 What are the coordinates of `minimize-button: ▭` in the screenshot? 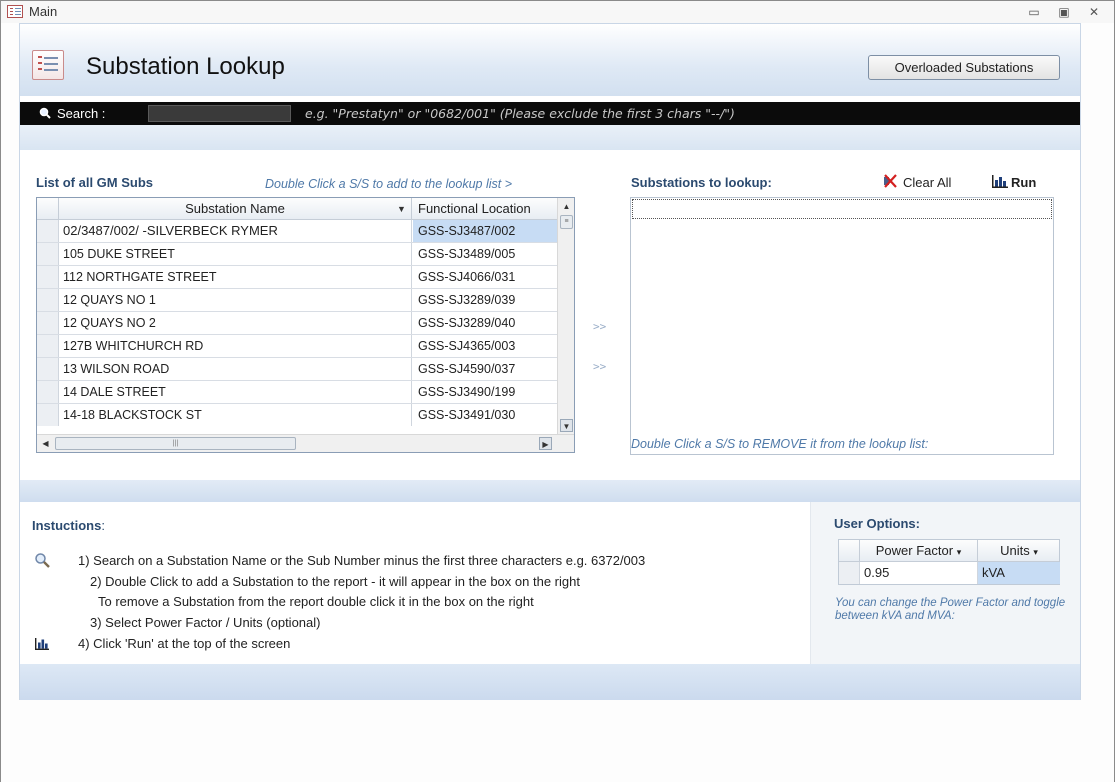 It's located at (1034, 12).